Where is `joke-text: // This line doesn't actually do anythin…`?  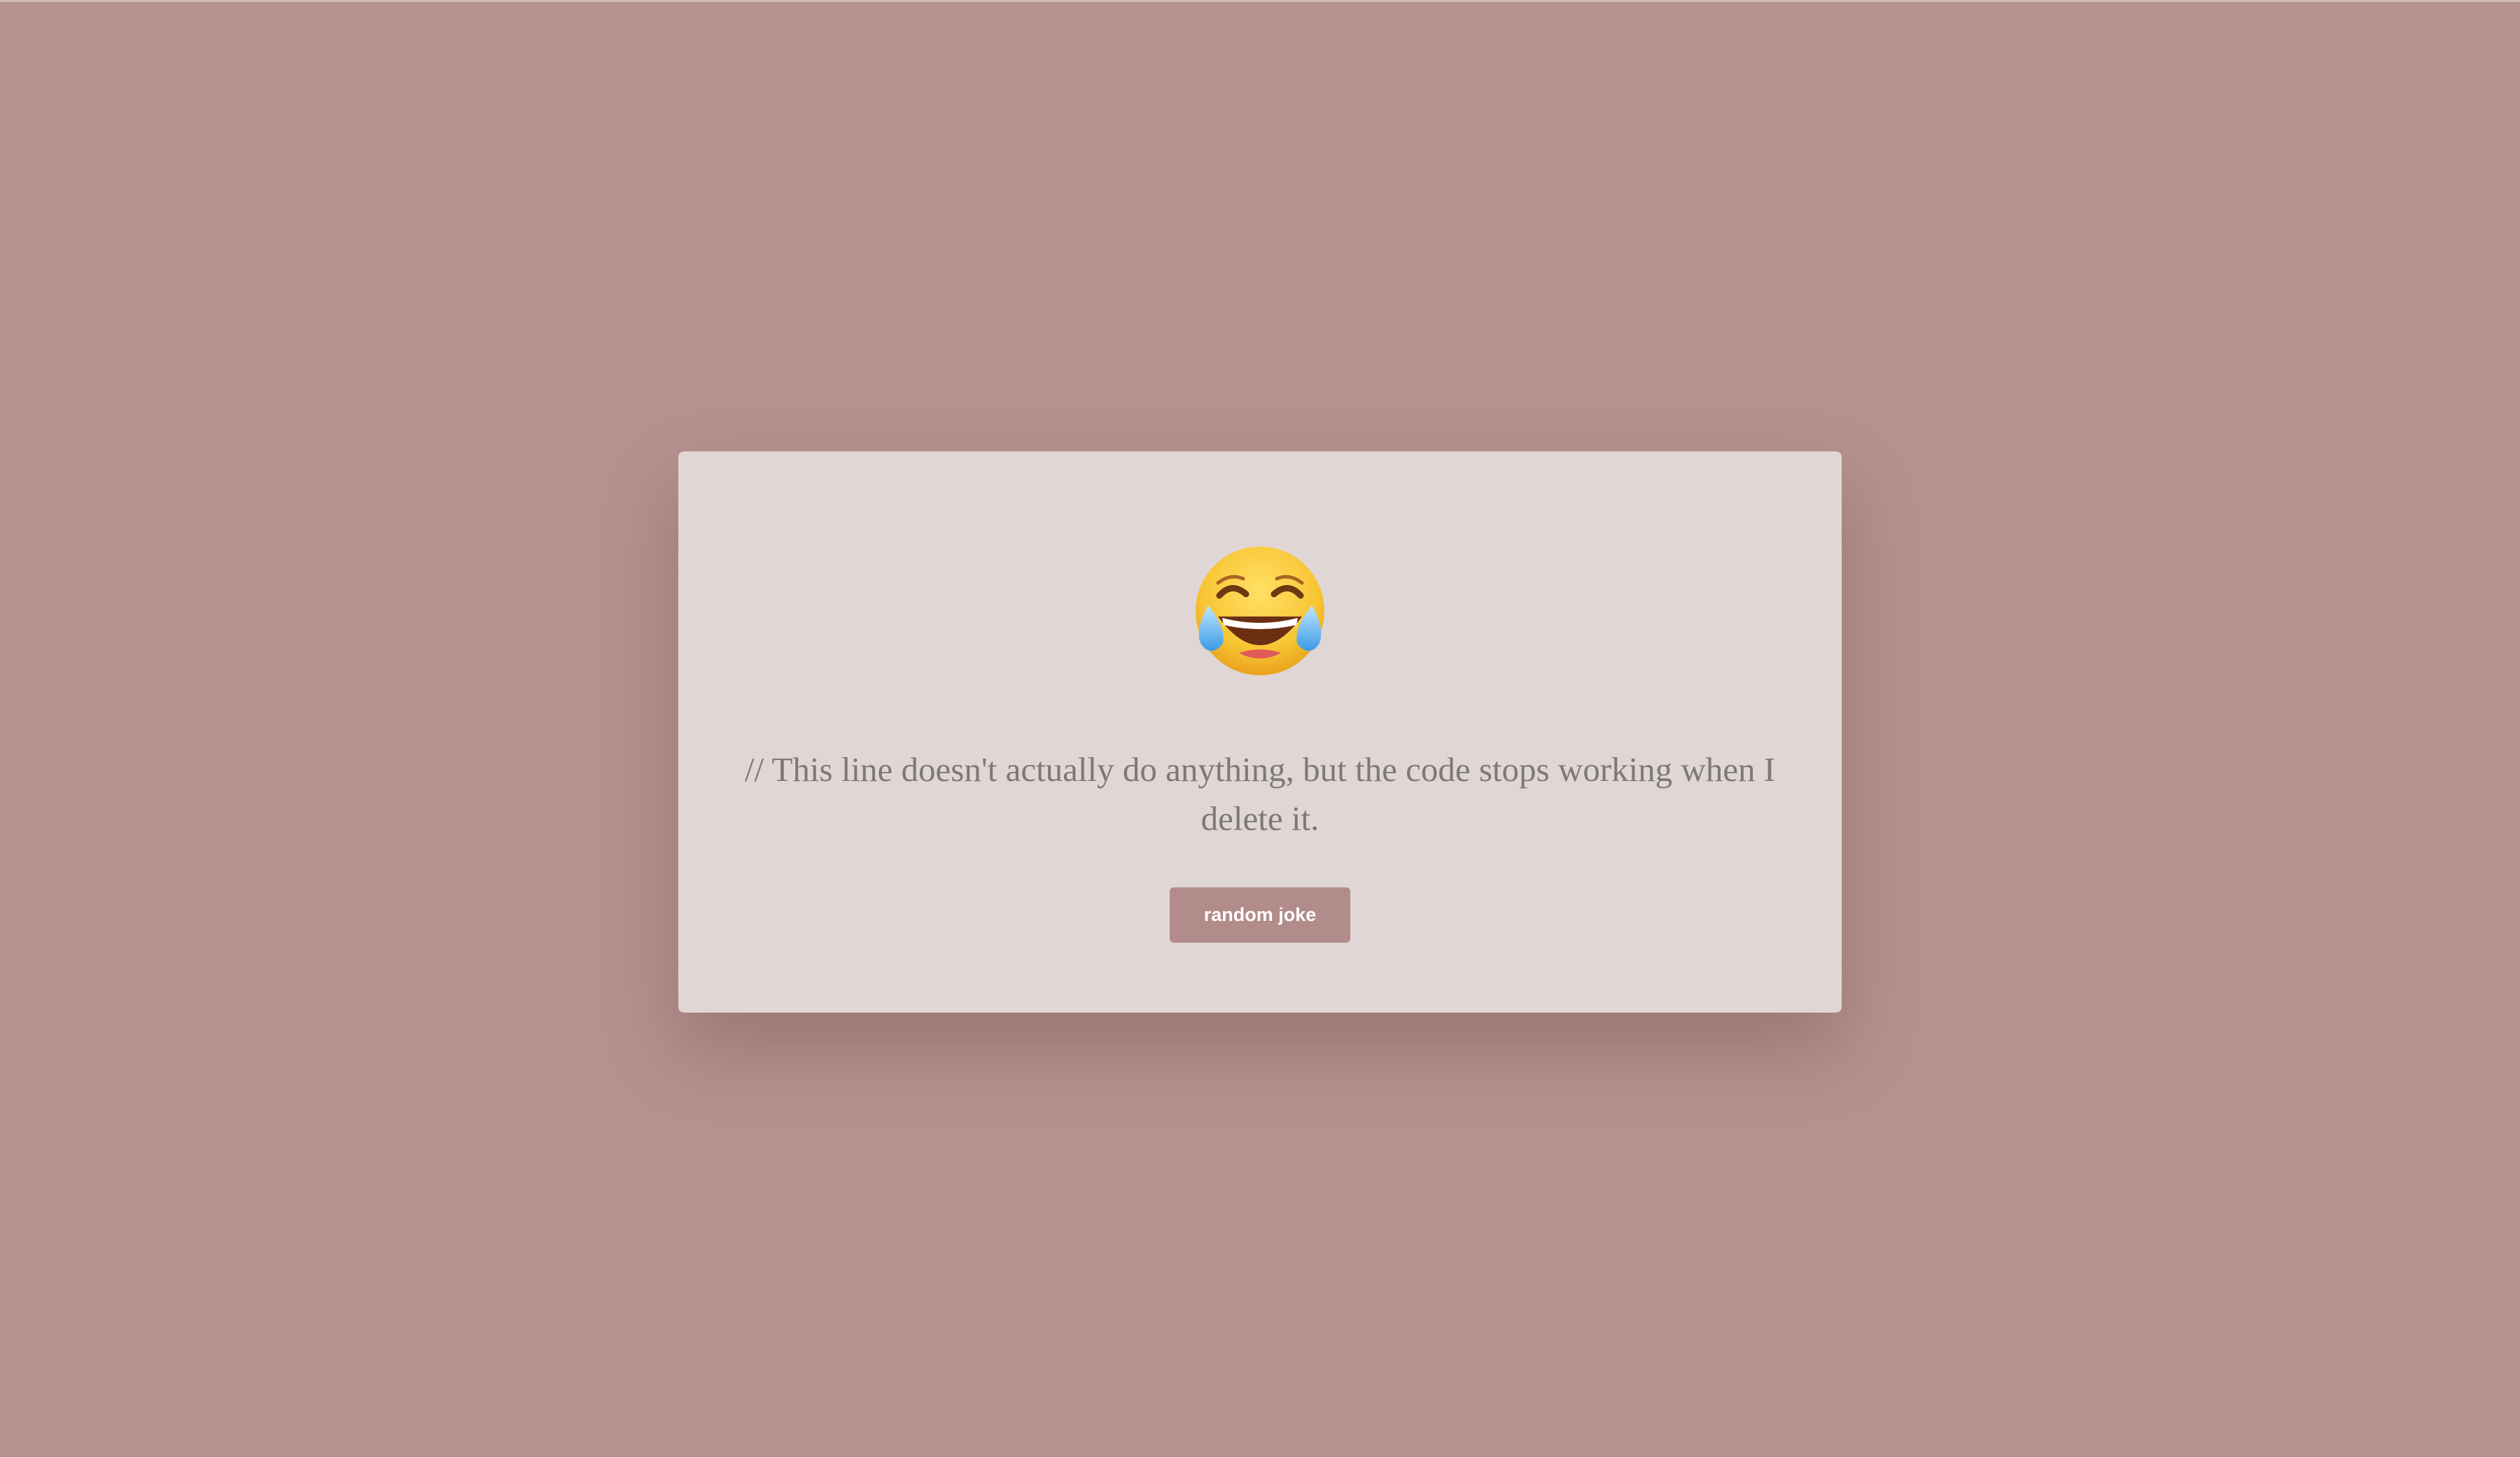 joke-text: // This line doesn't actually do anythin… is located at coordinates (1260, 794).